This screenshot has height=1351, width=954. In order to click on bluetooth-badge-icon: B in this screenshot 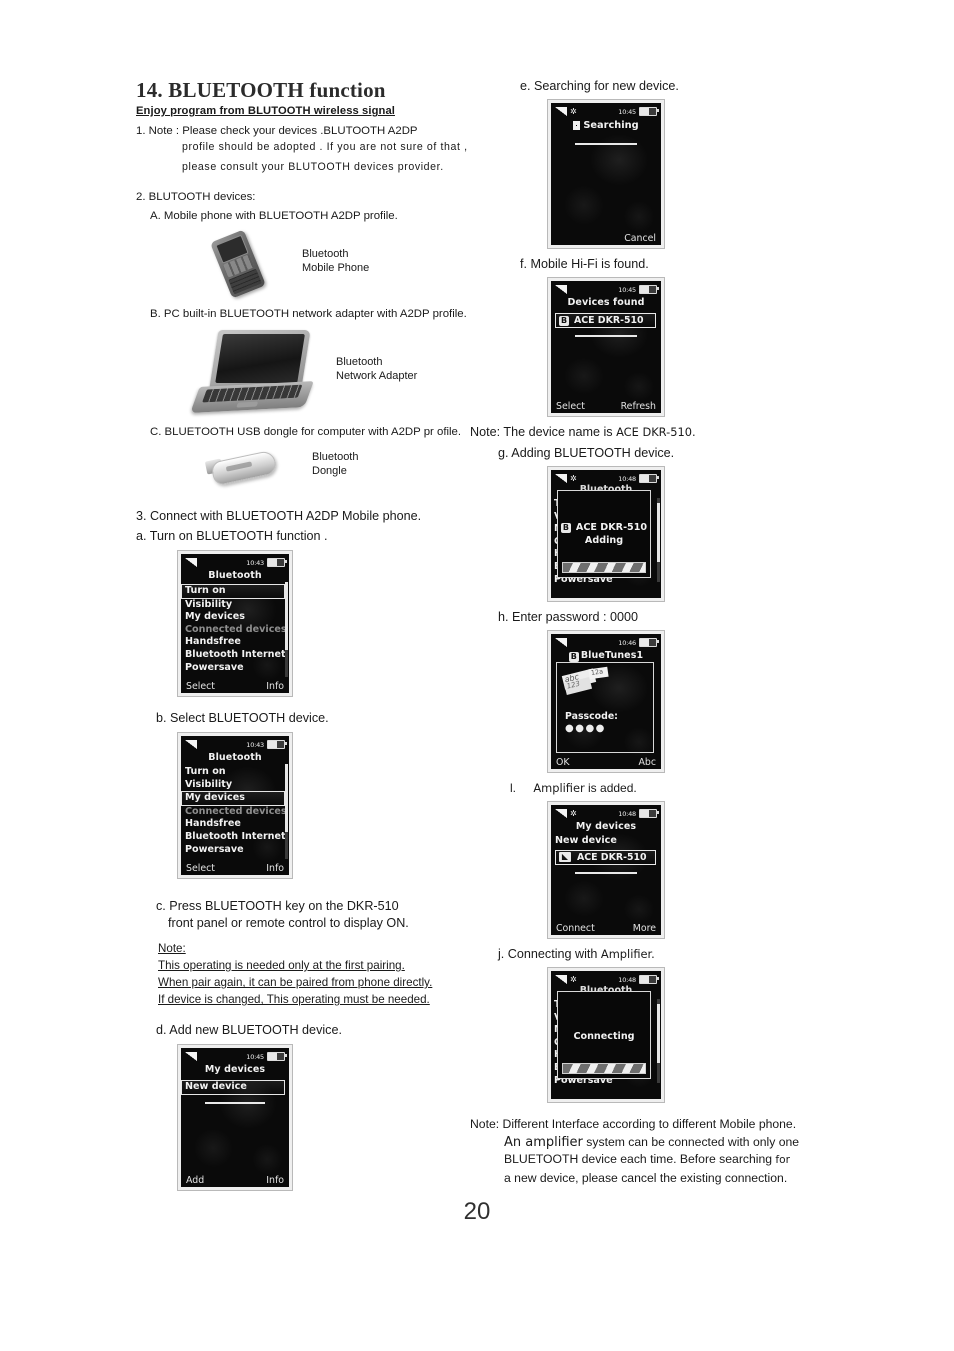, I will do `click(565, 527)`.